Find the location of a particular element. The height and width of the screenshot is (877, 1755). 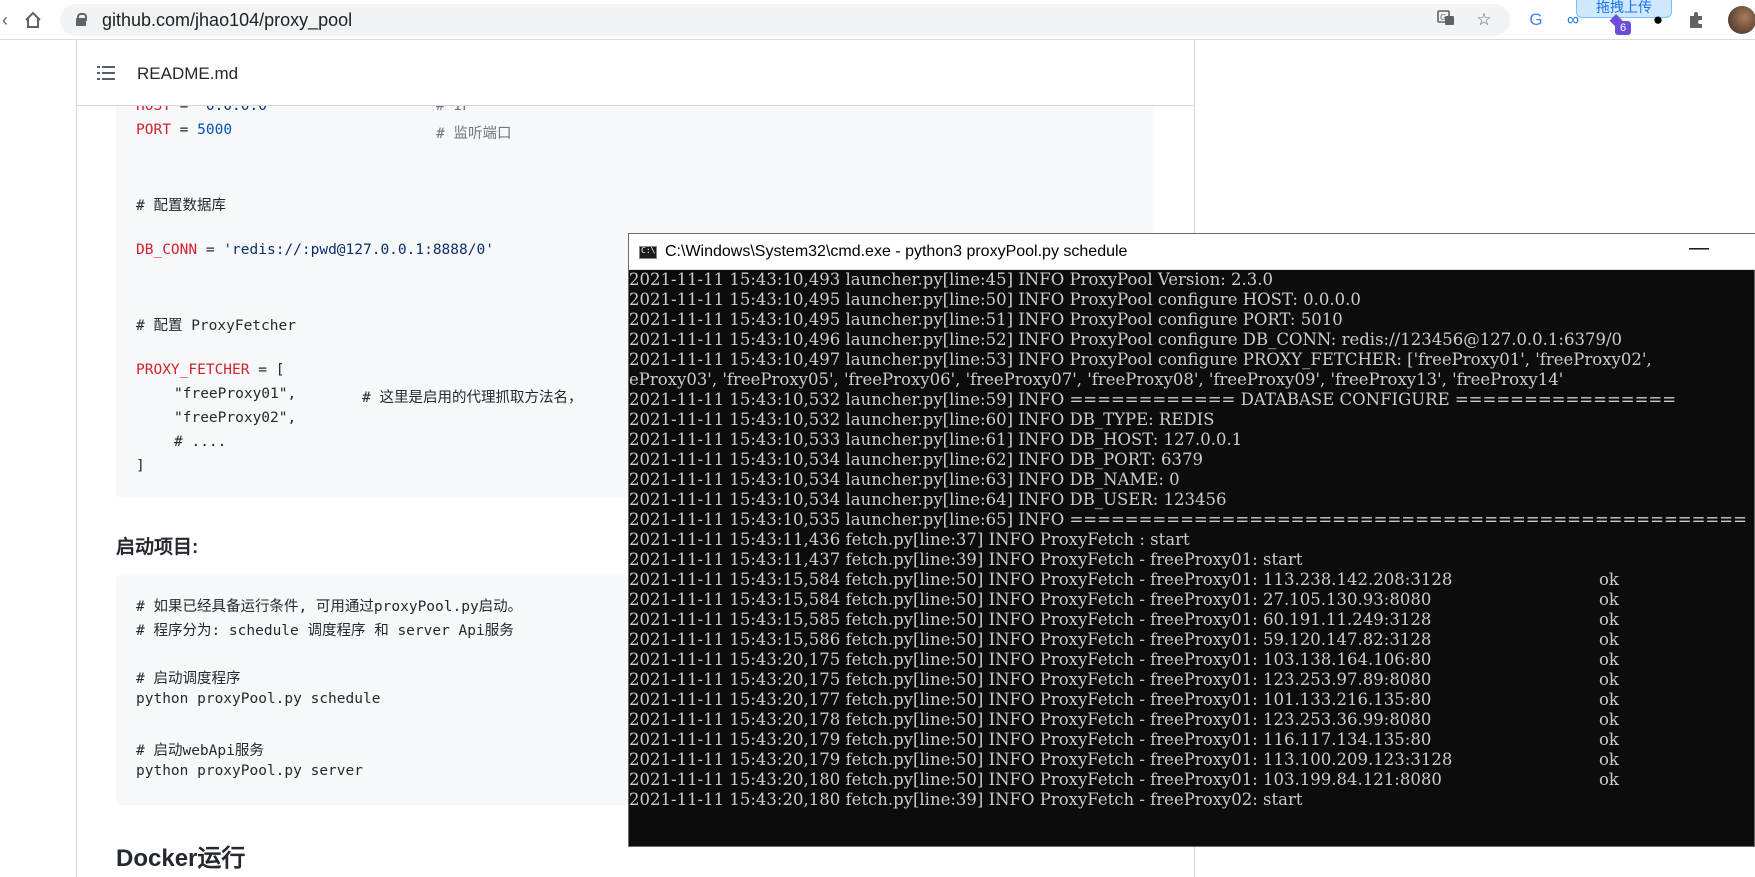

readme-title: README.md is located at coordinates (187, 74).